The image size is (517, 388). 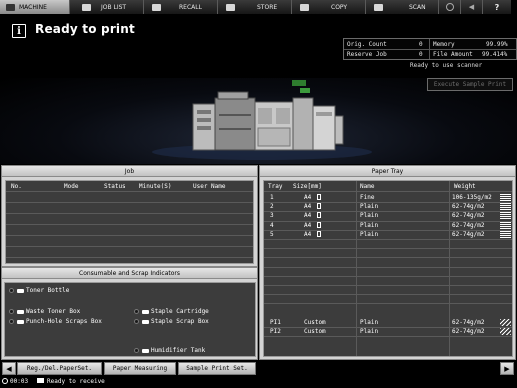 What do you see at coordinates (140, 368) in the screenshot?
I see `paper-measuring-button: Paper Measuring` at bounding box center [140, 368].